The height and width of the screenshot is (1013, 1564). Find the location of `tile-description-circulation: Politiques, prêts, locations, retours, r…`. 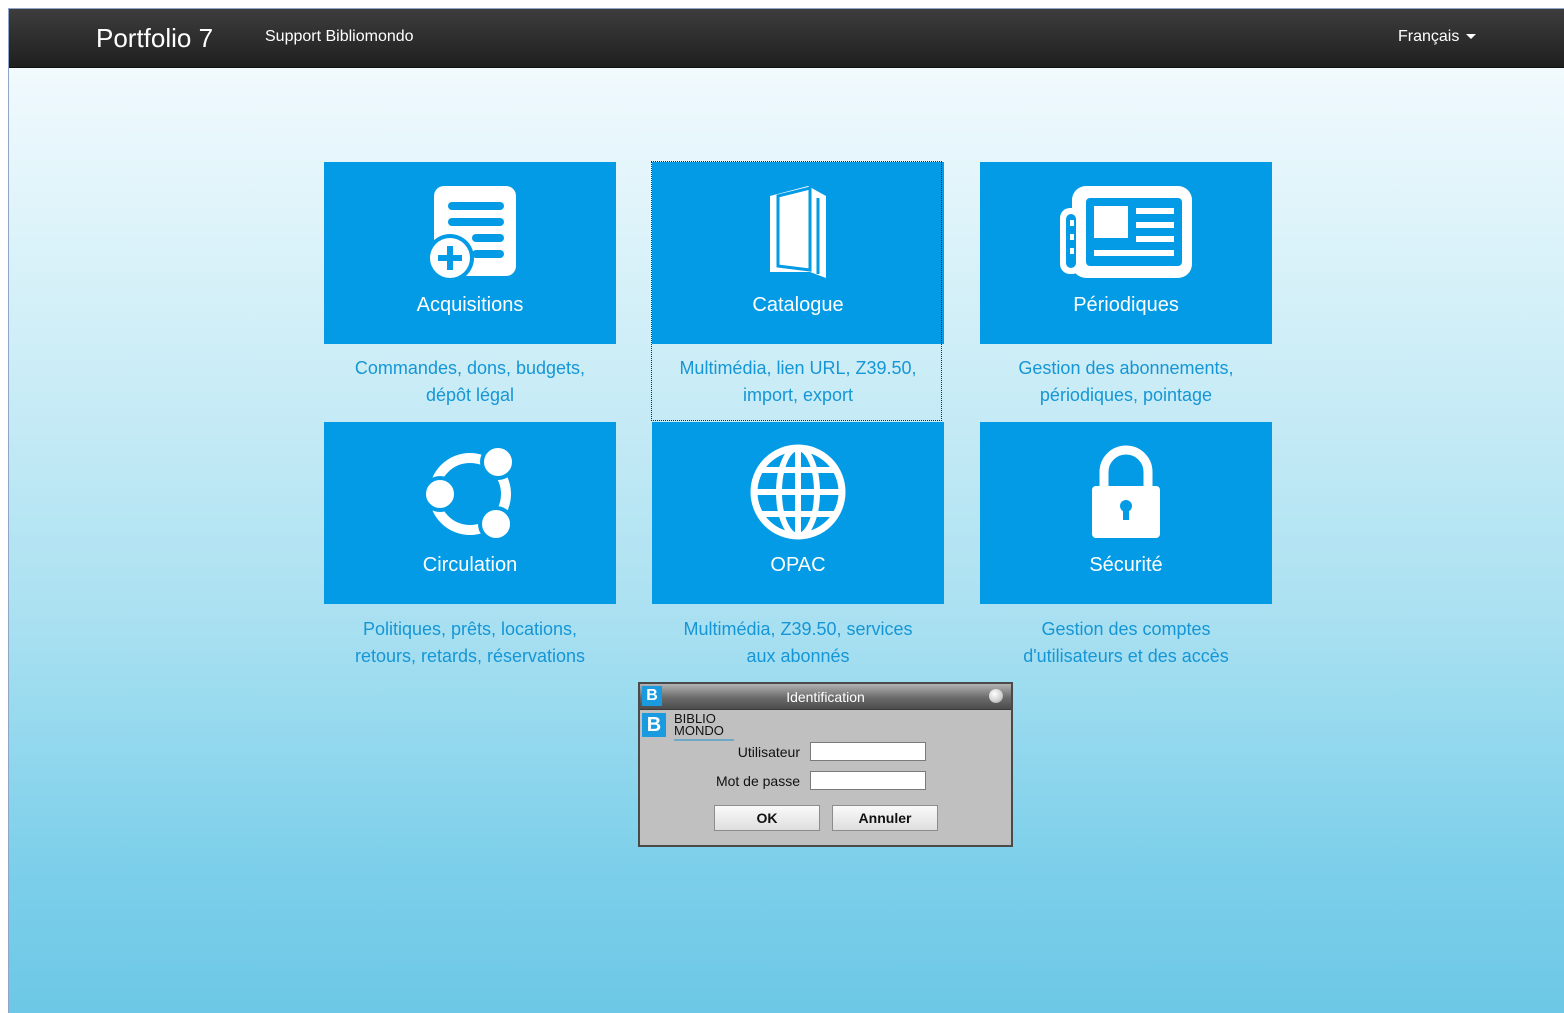

tile-description-circulation: Politiques, prêts, locations, retours, r… is located at coordinates (470, 643).